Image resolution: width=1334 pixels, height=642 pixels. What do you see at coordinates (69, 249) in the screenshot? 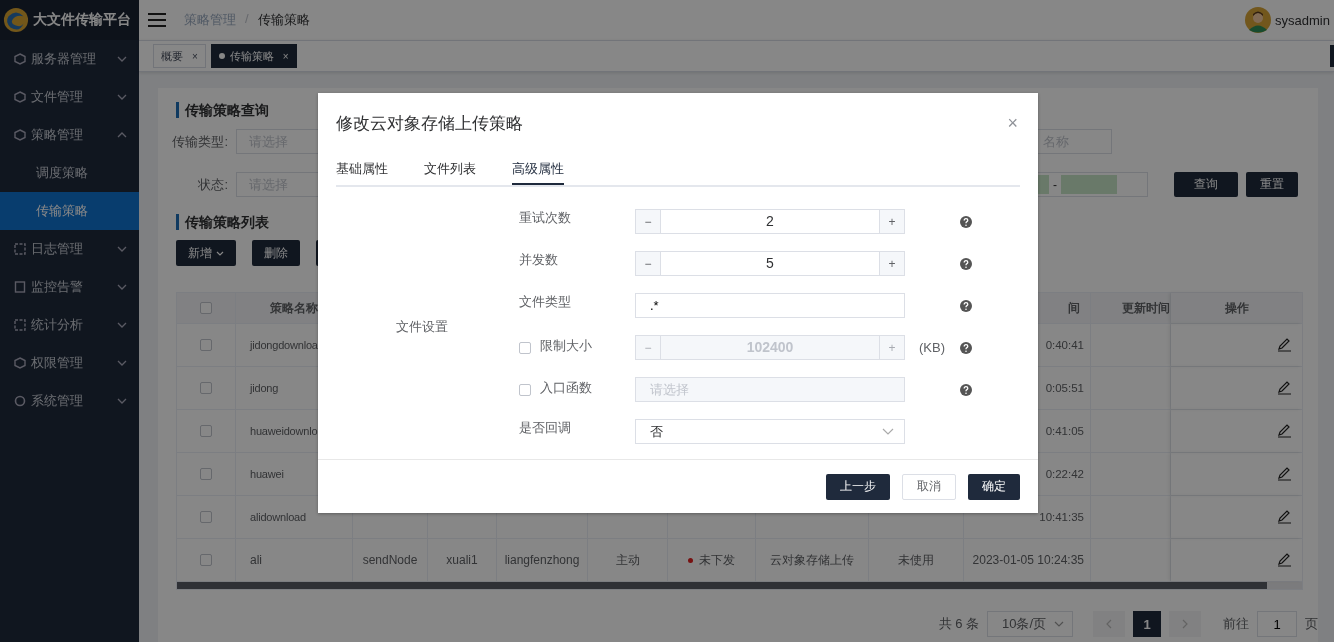
I see `sidebar-item: 日志管理` at bounding box center [69, 249].